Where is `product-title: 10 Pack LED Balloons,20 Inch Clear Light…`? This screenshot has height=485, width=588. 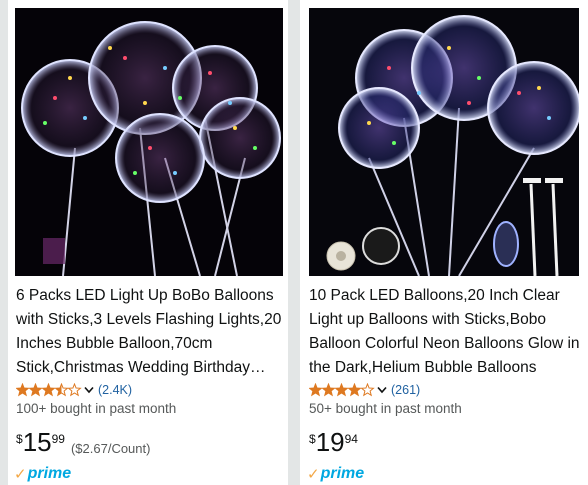
product-title: 10 Pack LED Balloons,20 Inch Clear Light… is located at coordinates (447, 331).